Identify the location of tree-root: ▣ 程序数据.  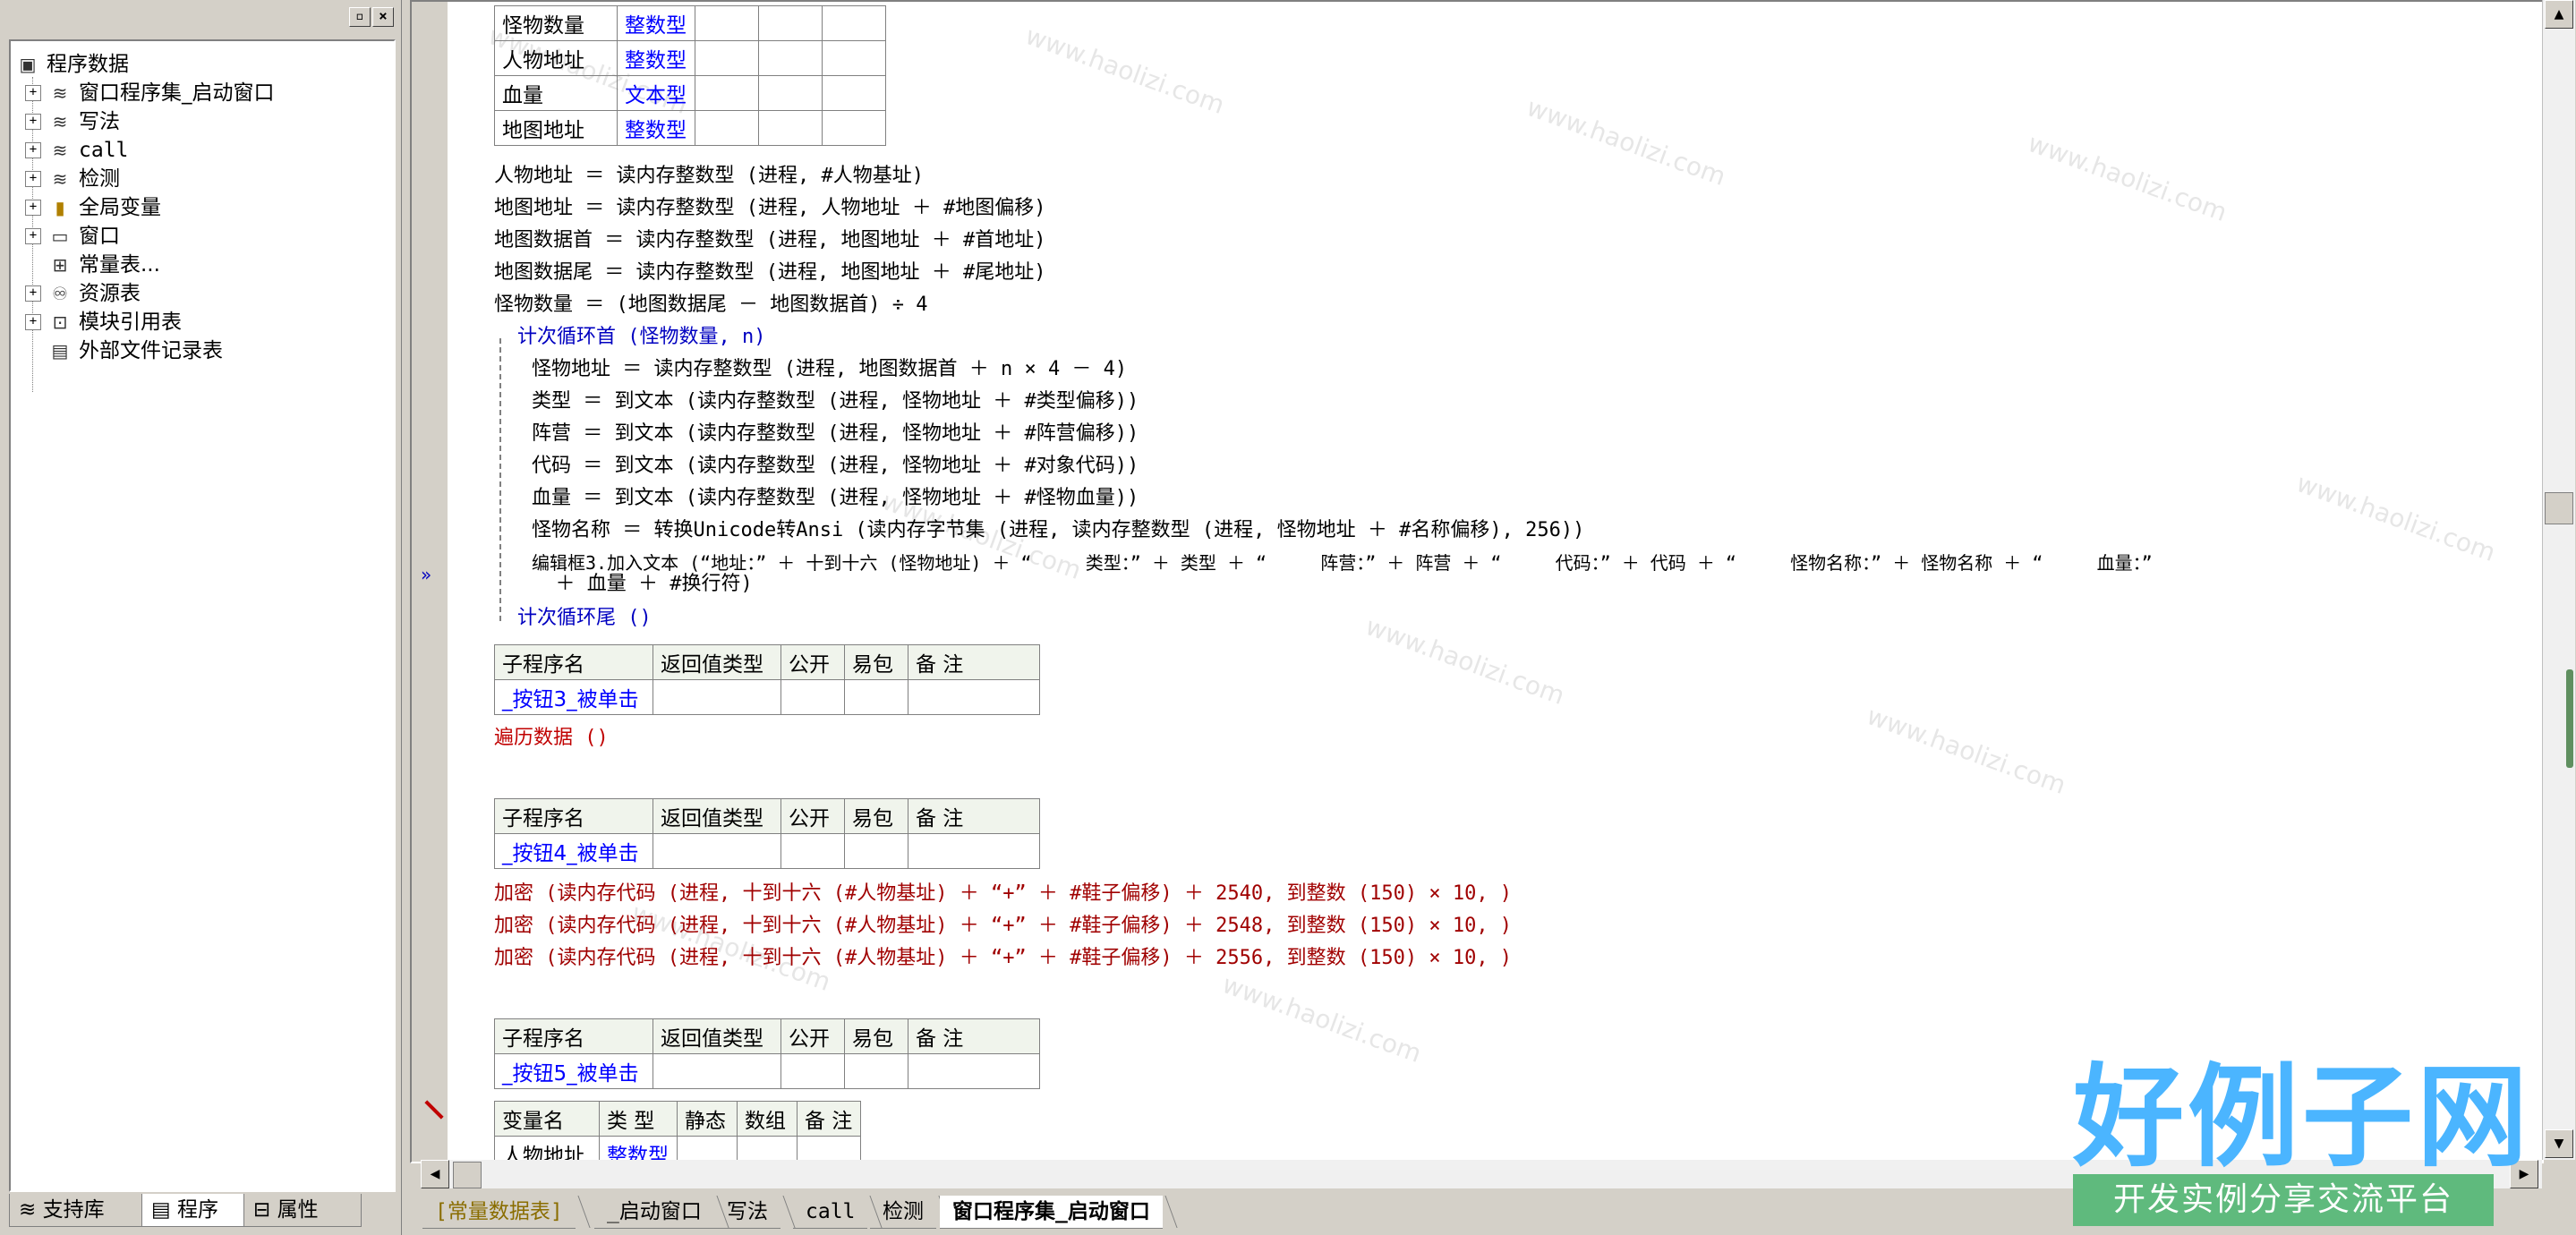
(72, 64).